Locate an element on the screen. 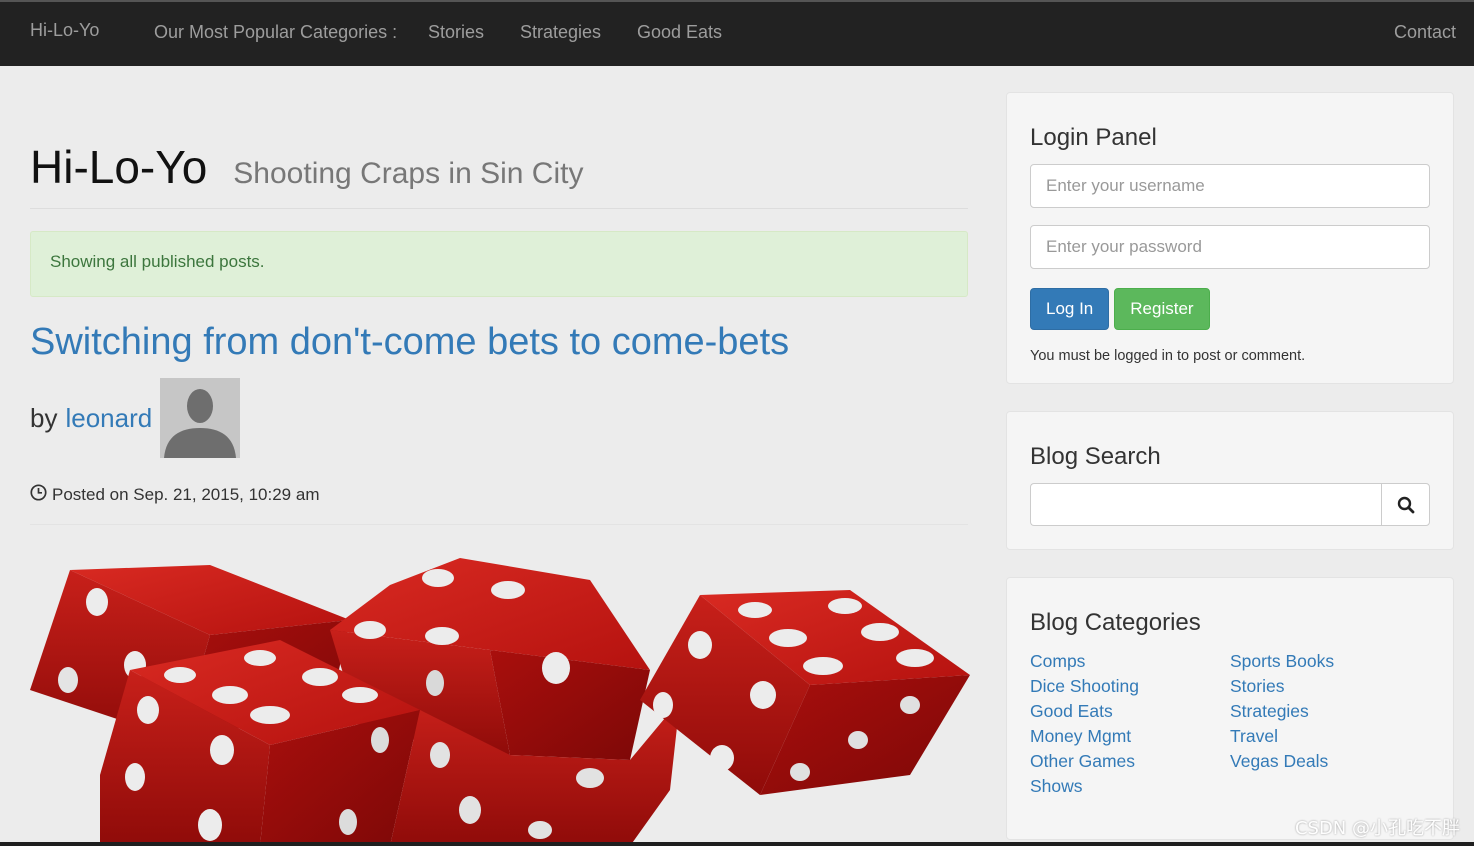  search-button is located at coordinates (1405, 504).